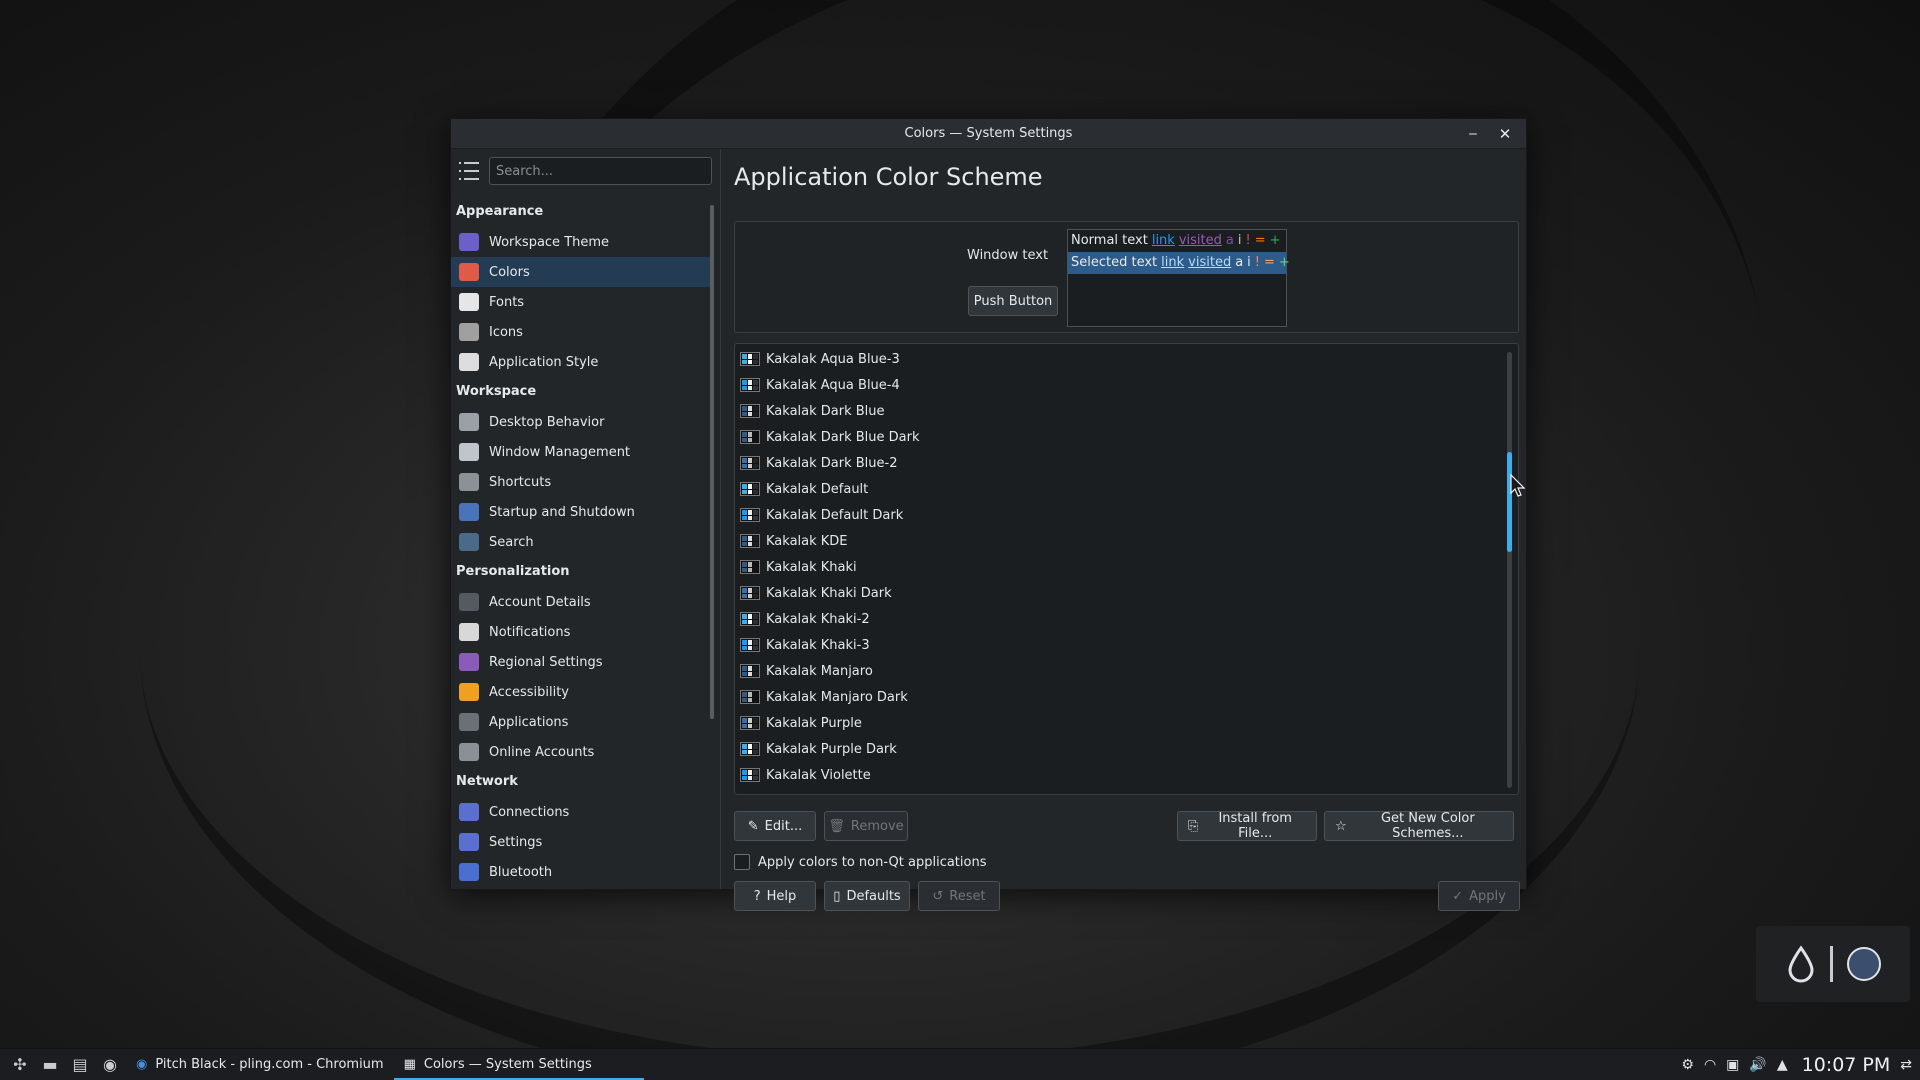  What do you see at coordinates (1013, 301) in the screenshot?
I see `push-button-preview: Push Button` at bounding box center [1013, 301].